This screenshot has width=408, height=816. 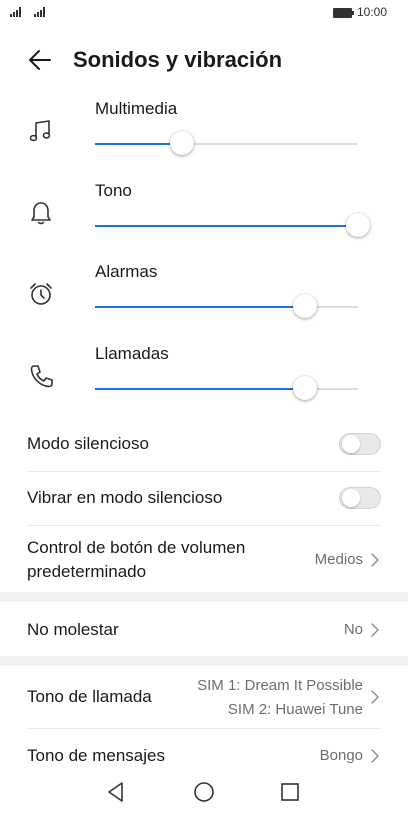 What do you see at coordinates (280, 685) in the screenshot?
I see `ringtone-sim1-value: SIM 1: Dream It Possible` at bounding box center [280, 685].